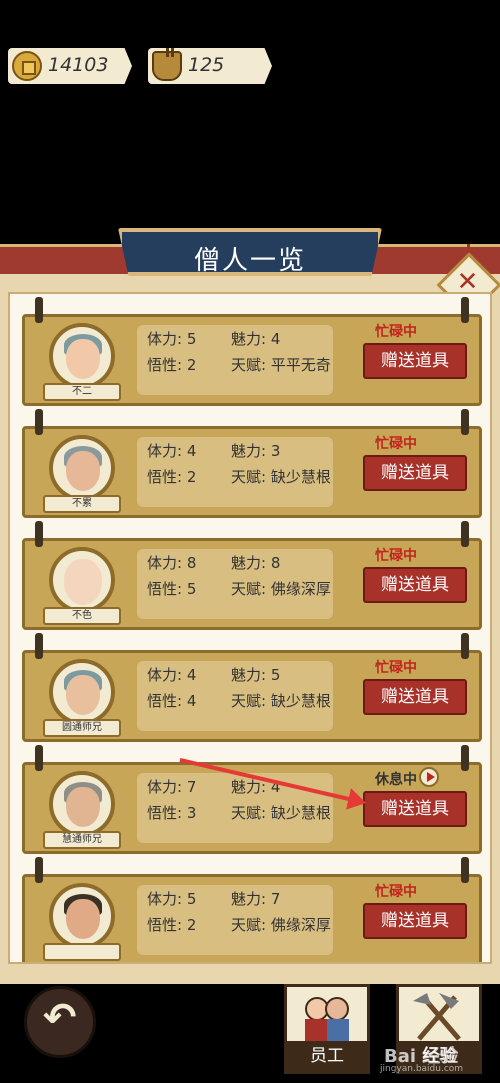  I want to click on staff-label: 员工, so click(327, 1056).